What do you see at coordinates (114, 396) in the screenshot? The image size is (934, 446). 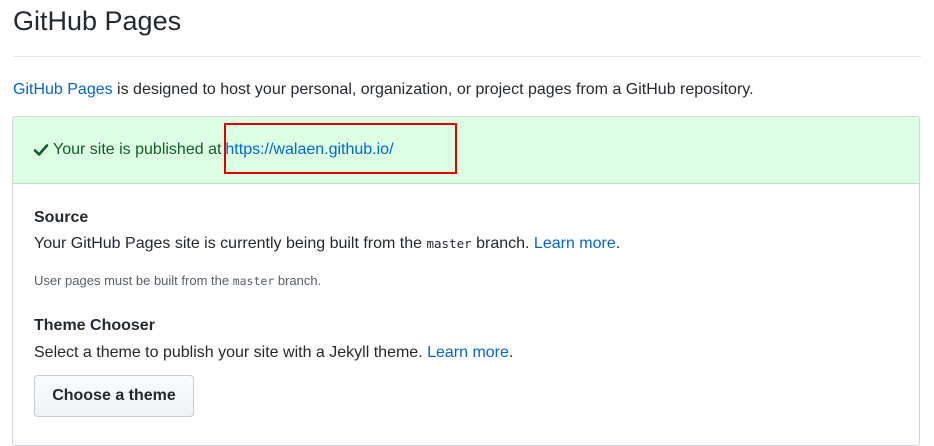 I see `choose-theme-button: Choose a theme` at bounding box center [114, 396].